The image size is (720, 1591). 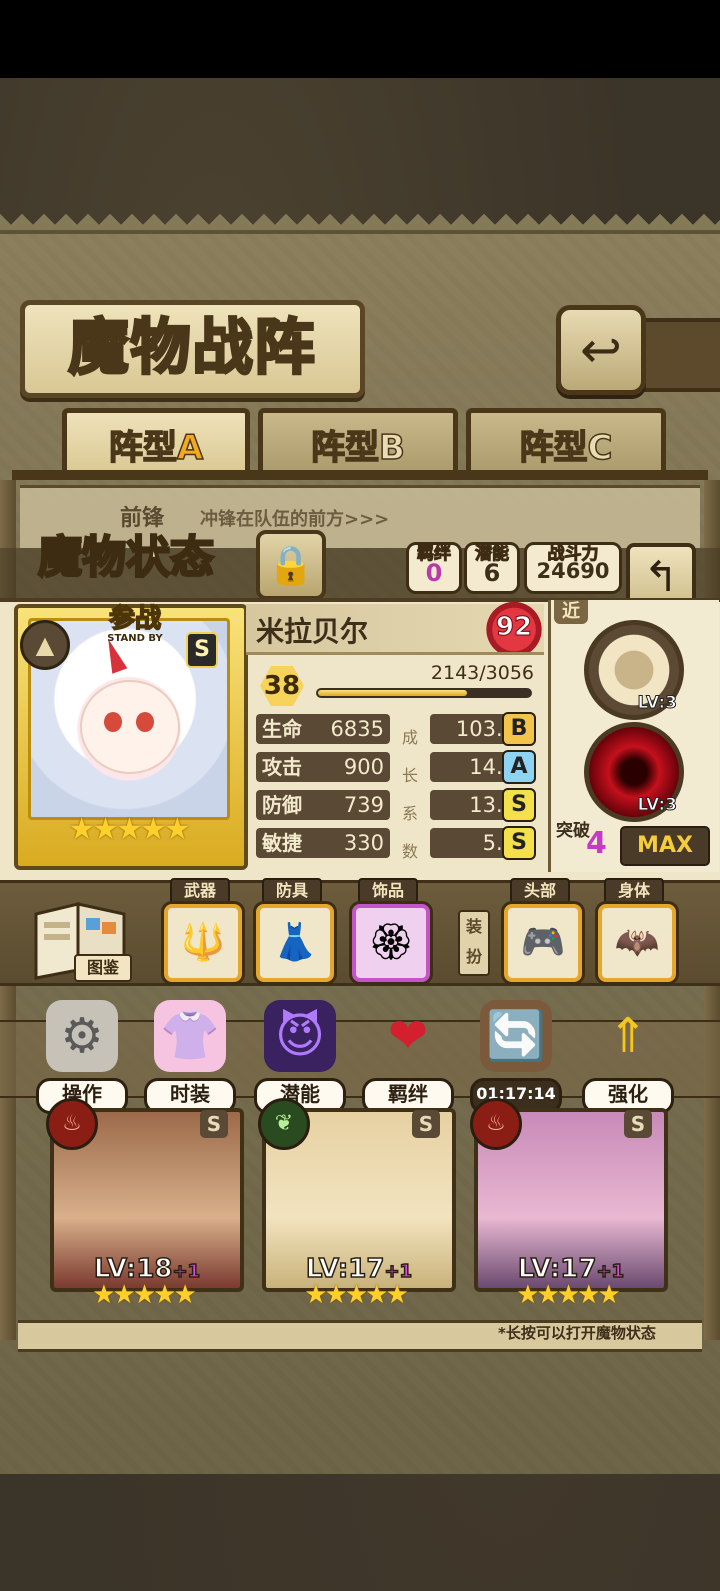 I want to click on head-tag: 头部, so click(x=540, y=891).